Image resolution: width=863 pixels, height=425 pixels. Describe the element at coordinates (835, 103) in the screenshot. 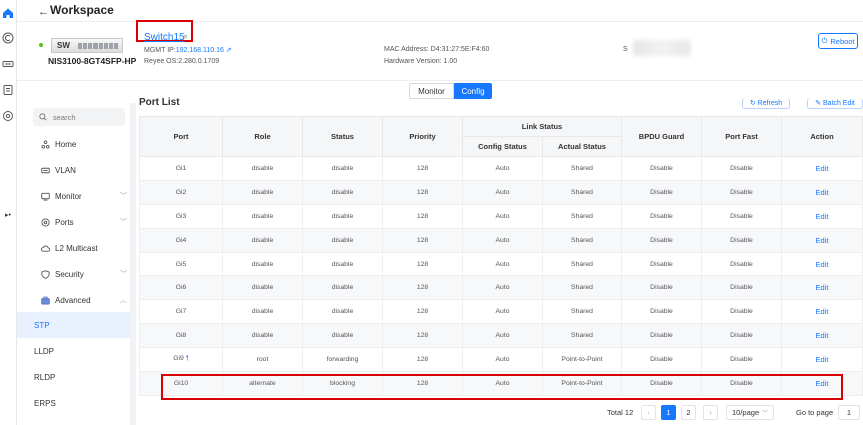

I see `batch-edit-button: ✎ Batch Edit` at that location.